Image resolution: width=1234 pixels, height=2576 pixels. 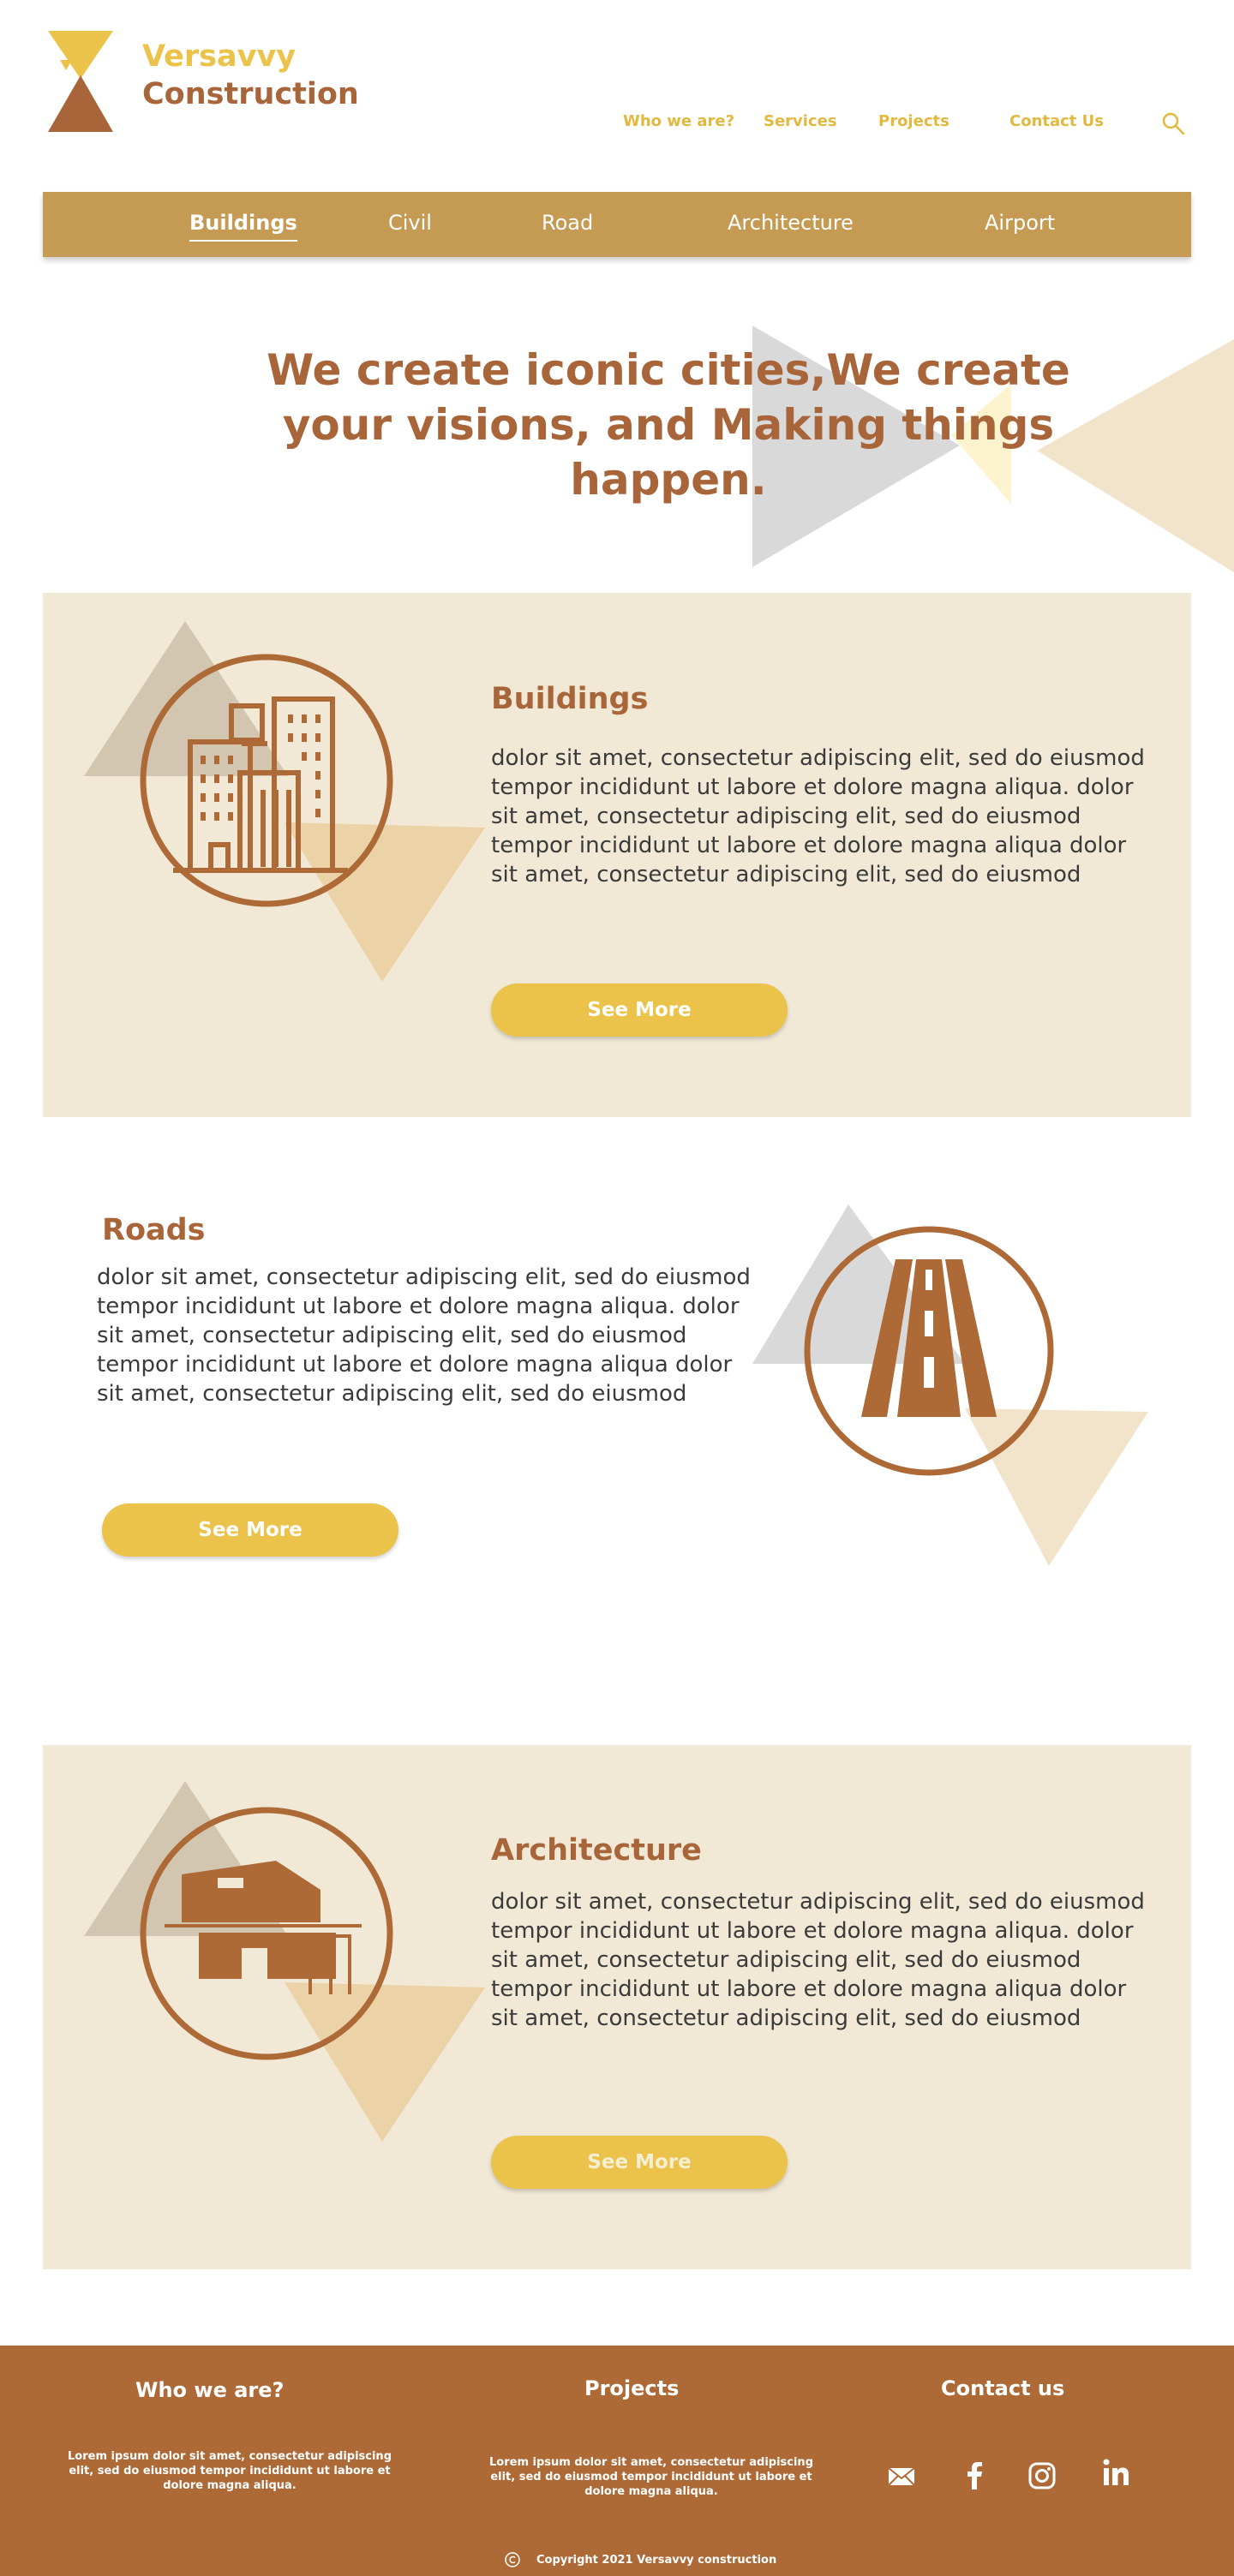 I want to click on footer-who-title: Who we are?, so click(x=209, y=2390).